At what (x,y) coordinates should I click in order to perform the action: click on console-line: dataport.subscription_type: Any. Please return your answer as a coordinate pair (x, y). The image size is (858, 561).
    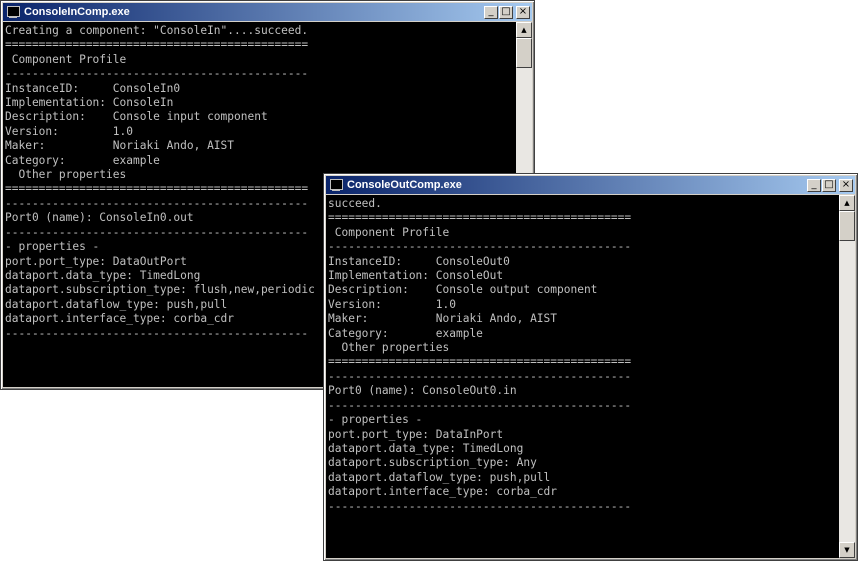
    Looking at the image, I should click on (432, 463).